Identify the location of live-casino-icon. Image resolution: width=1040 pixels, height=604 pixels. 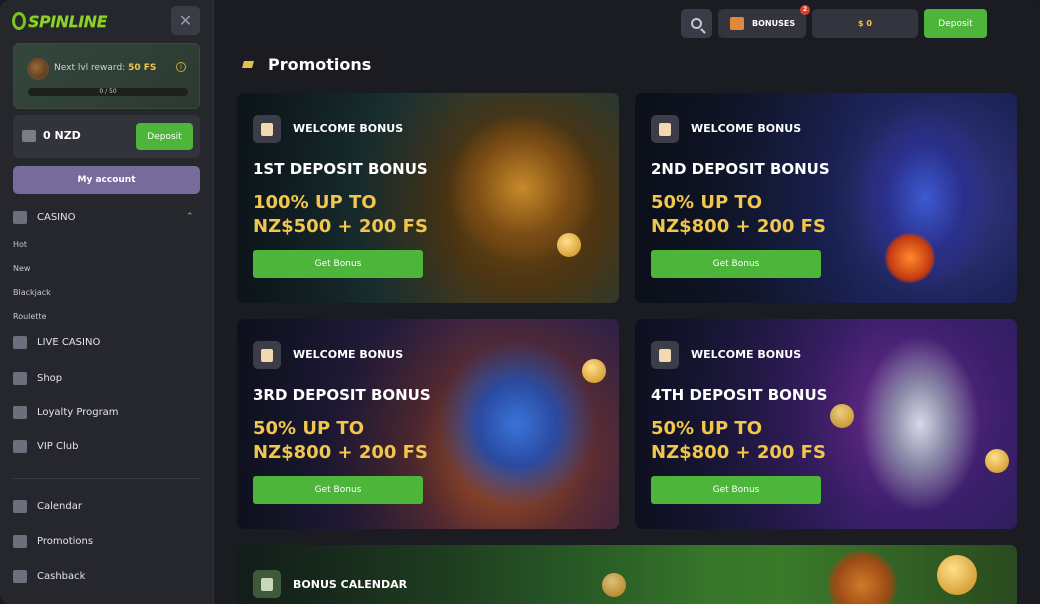
(20, 342).